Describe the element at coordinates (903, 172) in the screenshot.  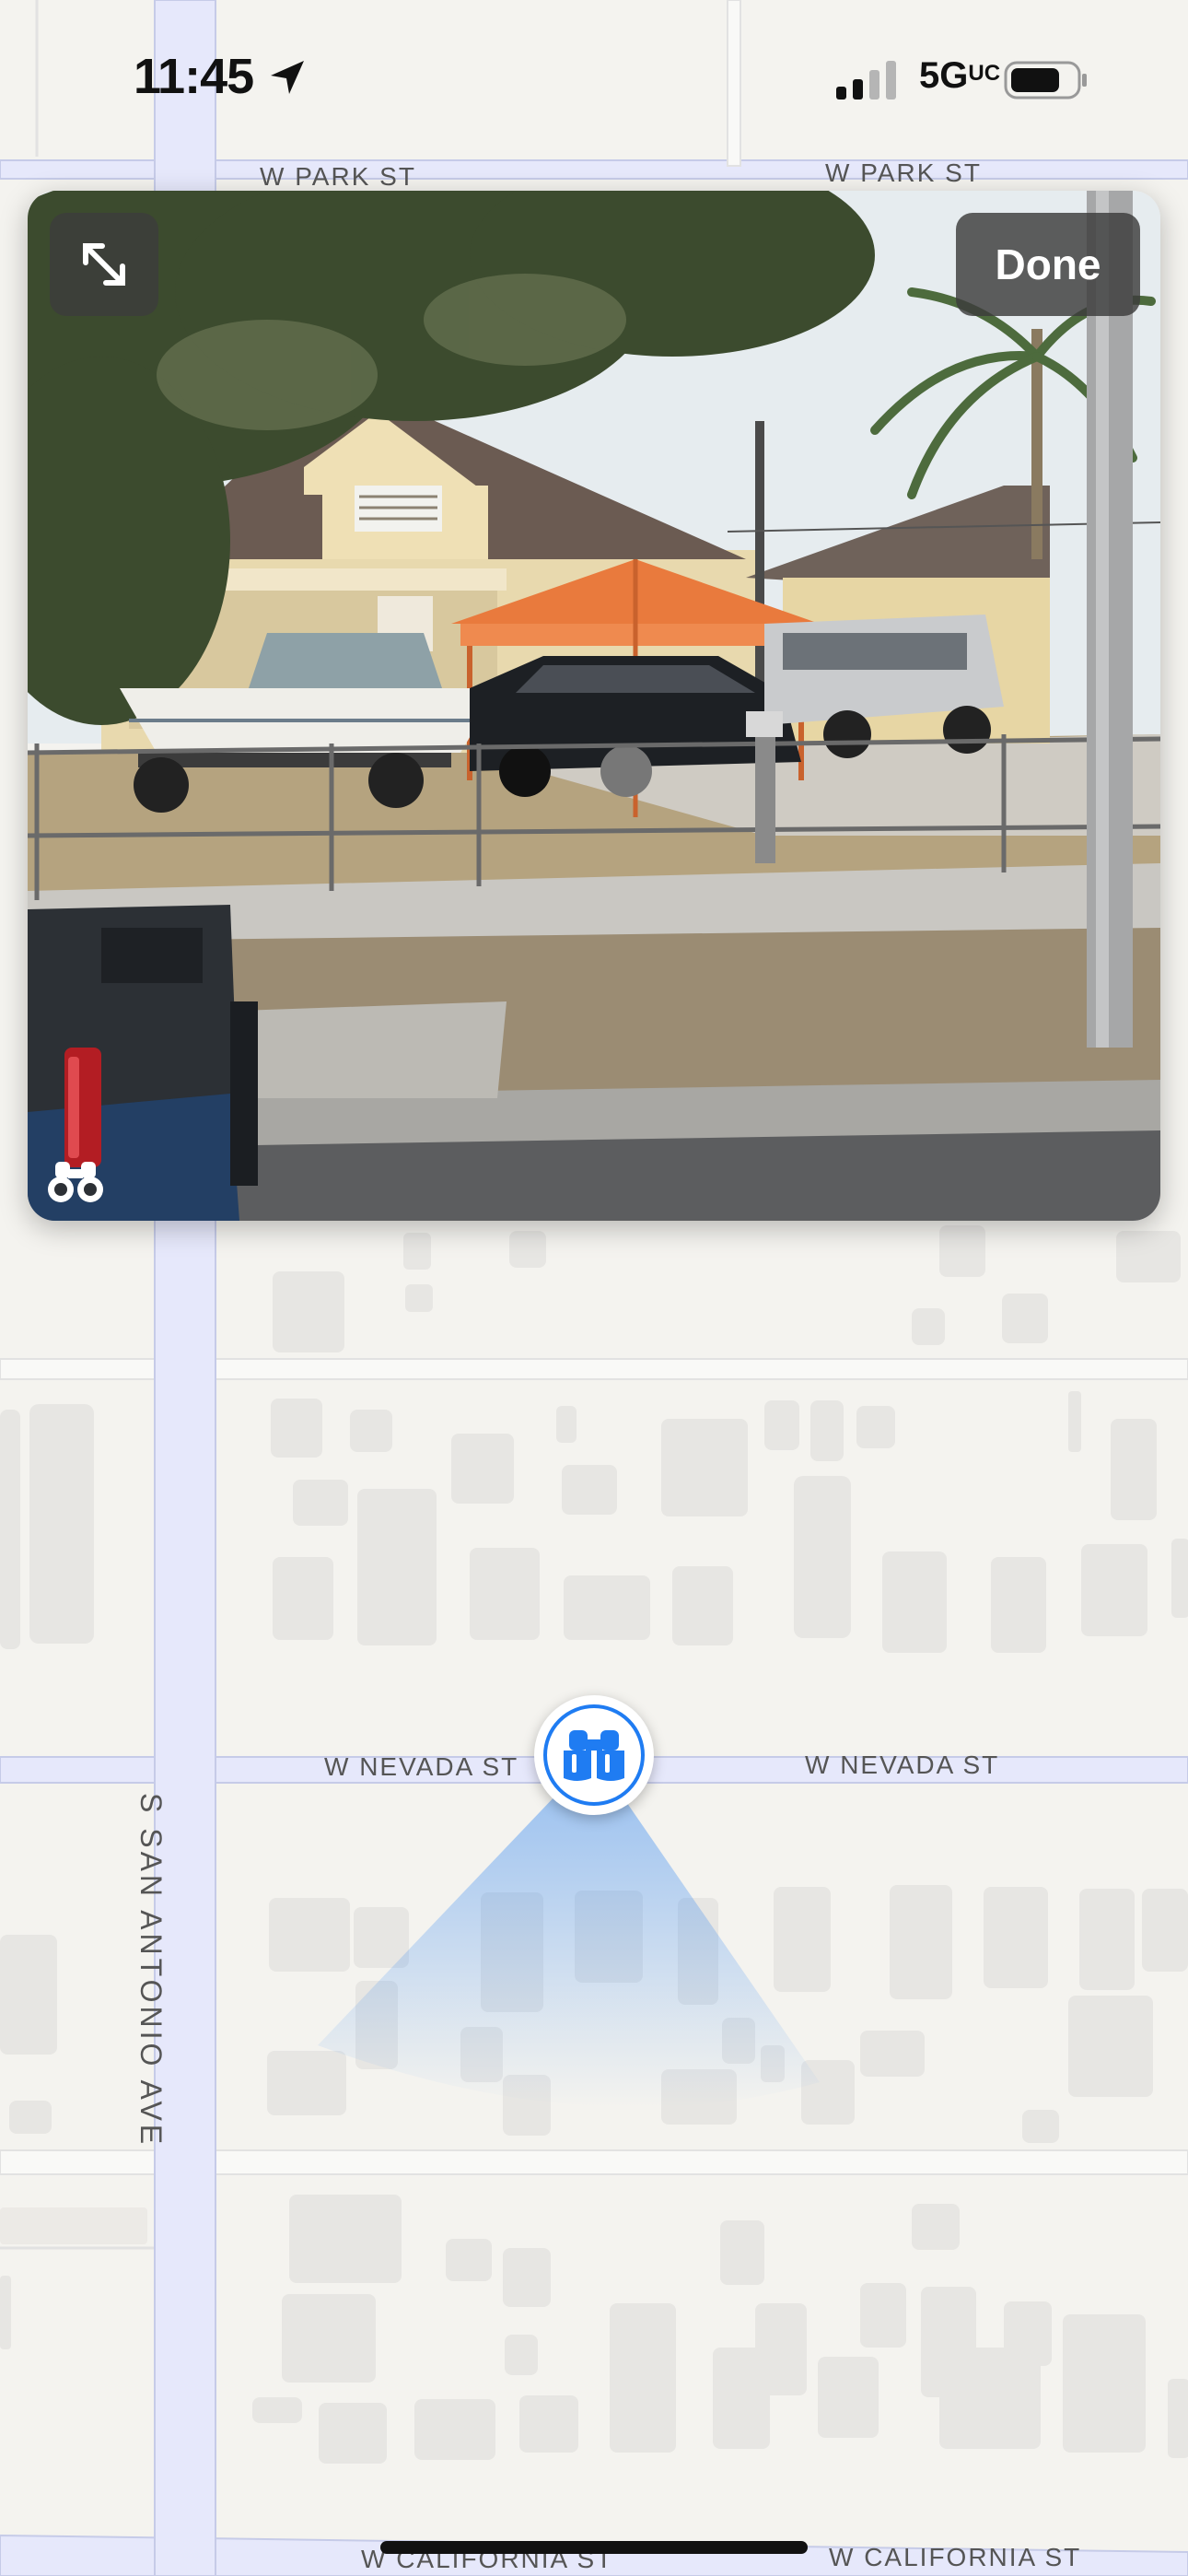
I see `street-label-w-park-st-right: W PARK ST` at that location.